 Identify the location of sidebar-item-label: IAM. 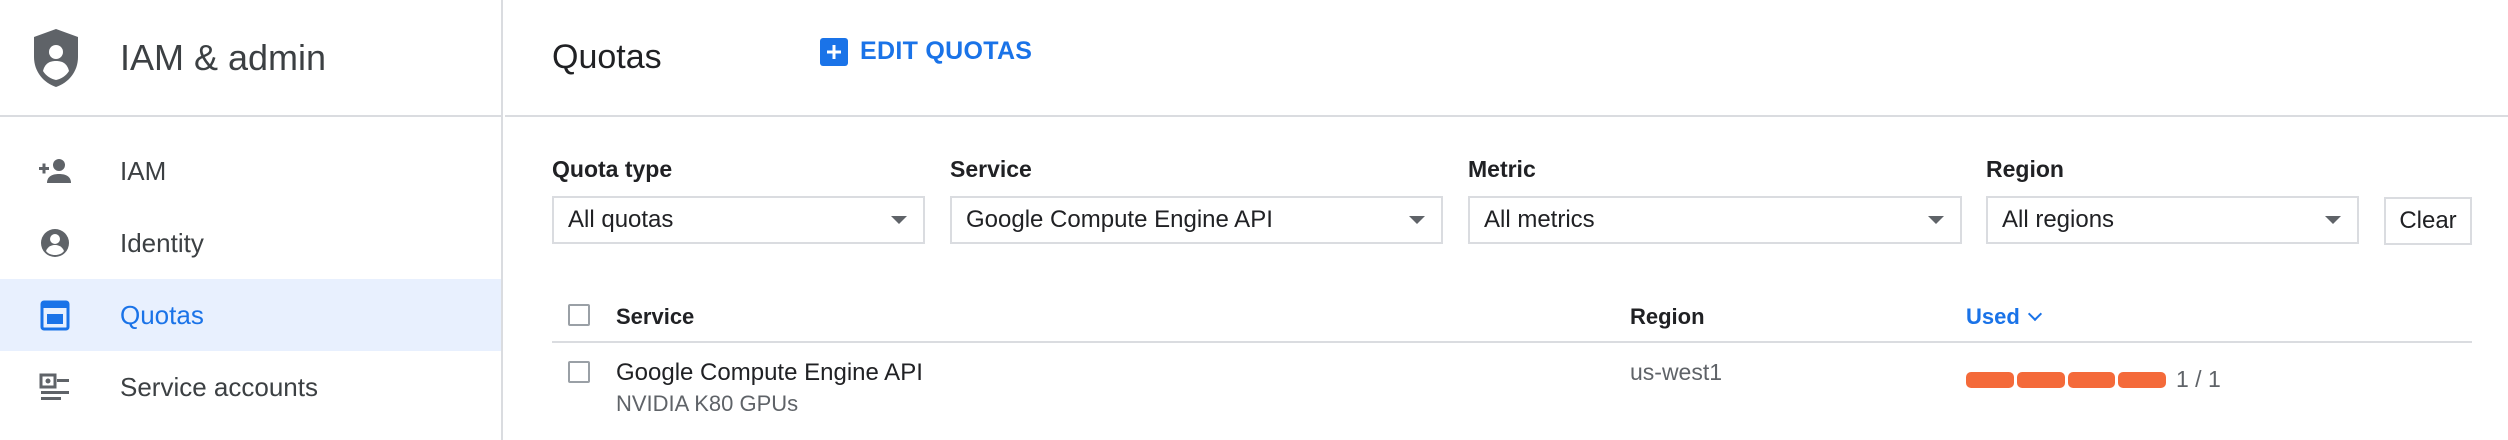
(143, 170).